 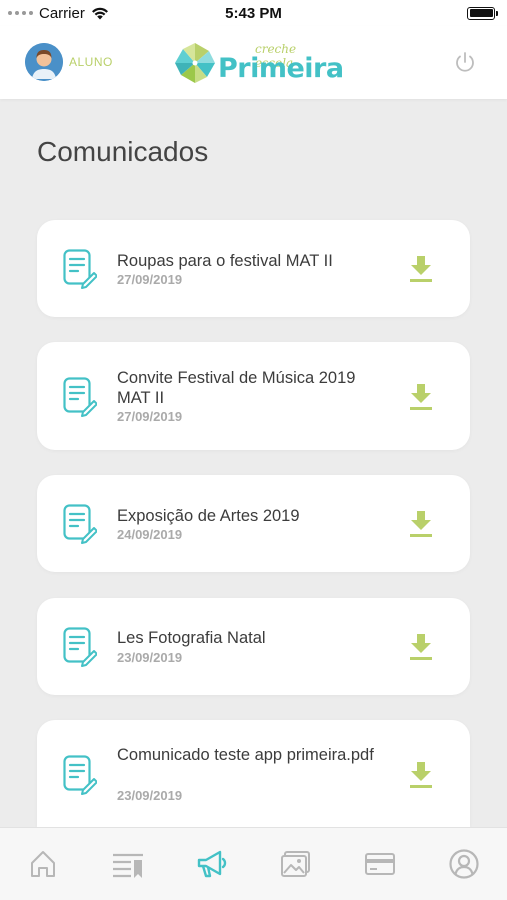 I want to click on comunicado-card: Les Fotografia Natal 23/09/2019, so click(x=253, y=646).